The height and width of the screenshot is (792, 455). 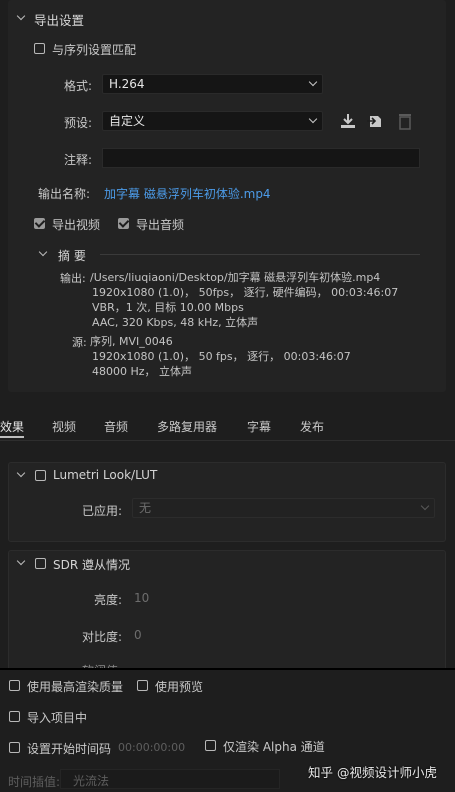 I want to click on export-audio-label: 导出音频, so click(x=160, y=225).